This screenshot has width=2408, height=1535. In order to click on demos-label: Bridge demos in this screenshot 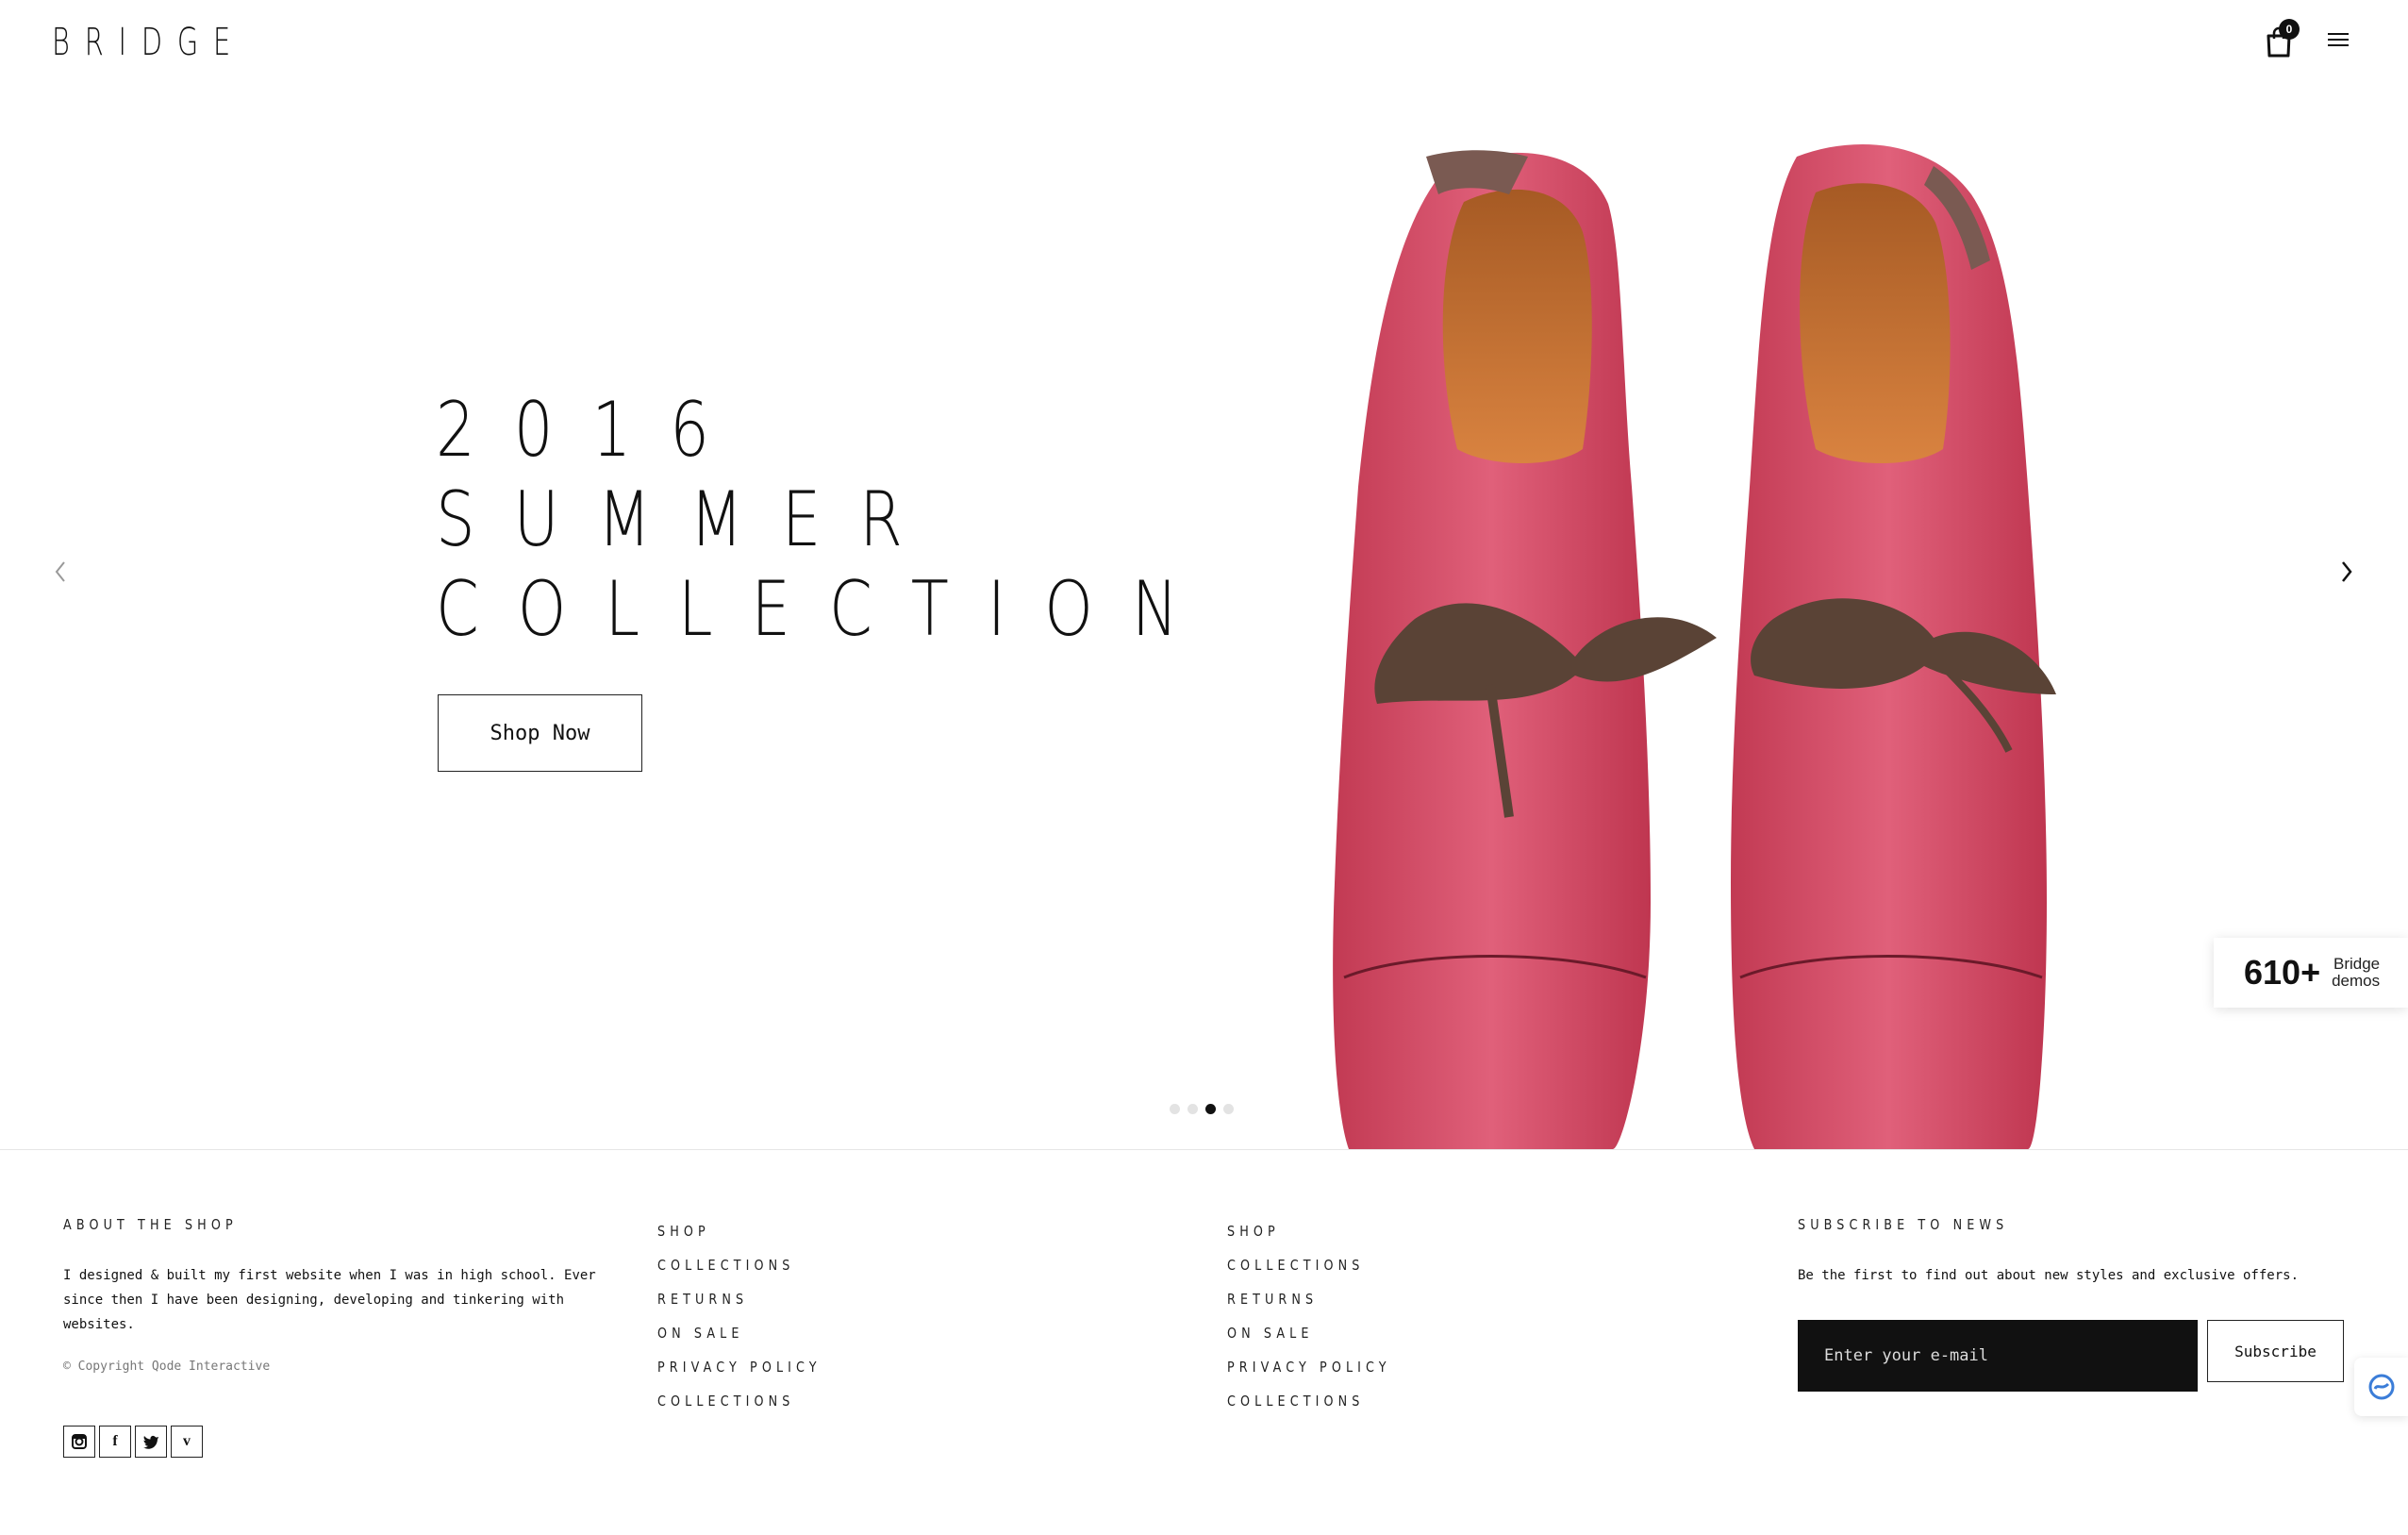, I will do `click(2356, 973)`.